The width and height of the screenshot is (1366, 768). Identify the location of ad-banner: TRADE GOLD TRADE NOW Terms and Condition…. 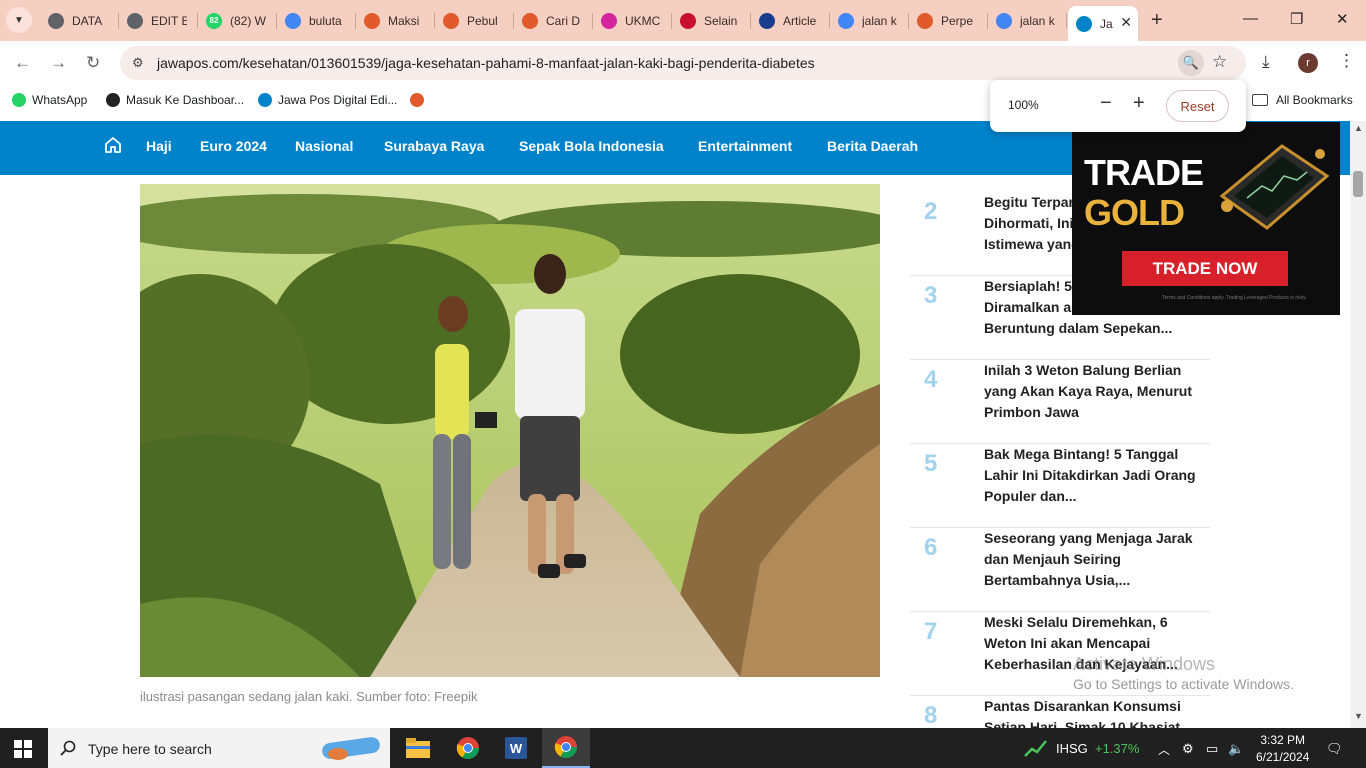
(1206, 218).